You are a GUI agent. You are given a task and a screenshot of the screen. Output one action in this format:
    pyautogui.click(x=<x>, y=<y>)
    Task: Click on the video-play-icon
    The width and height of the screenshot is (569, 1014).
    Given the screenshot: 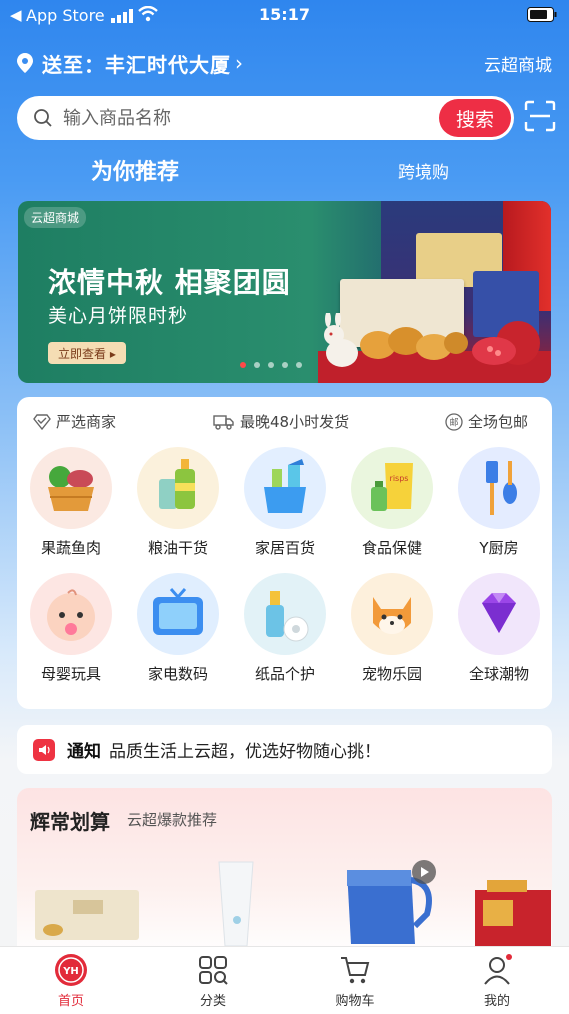 What is the action you would take?
    pyautogui.click(x=424, y=872)
    